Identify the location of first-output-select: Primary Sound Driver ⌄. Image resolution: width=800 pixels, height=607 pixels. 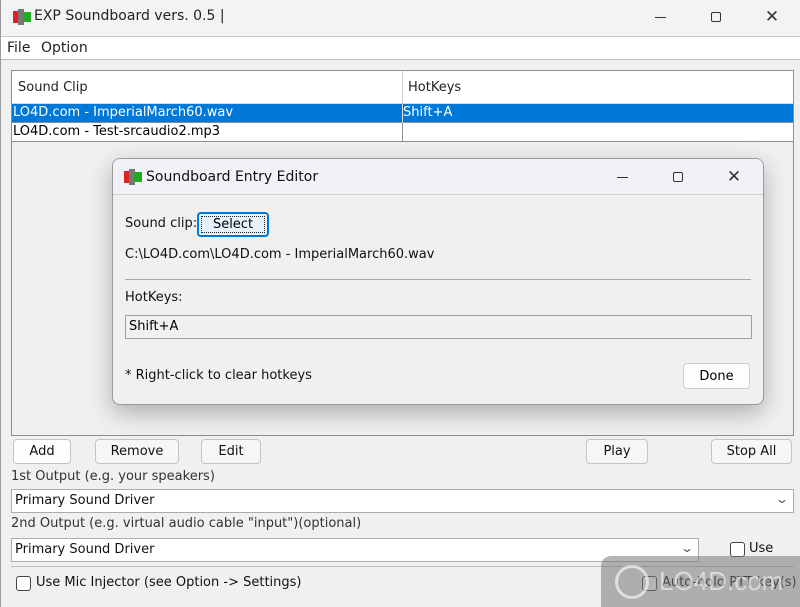
(402, 501).